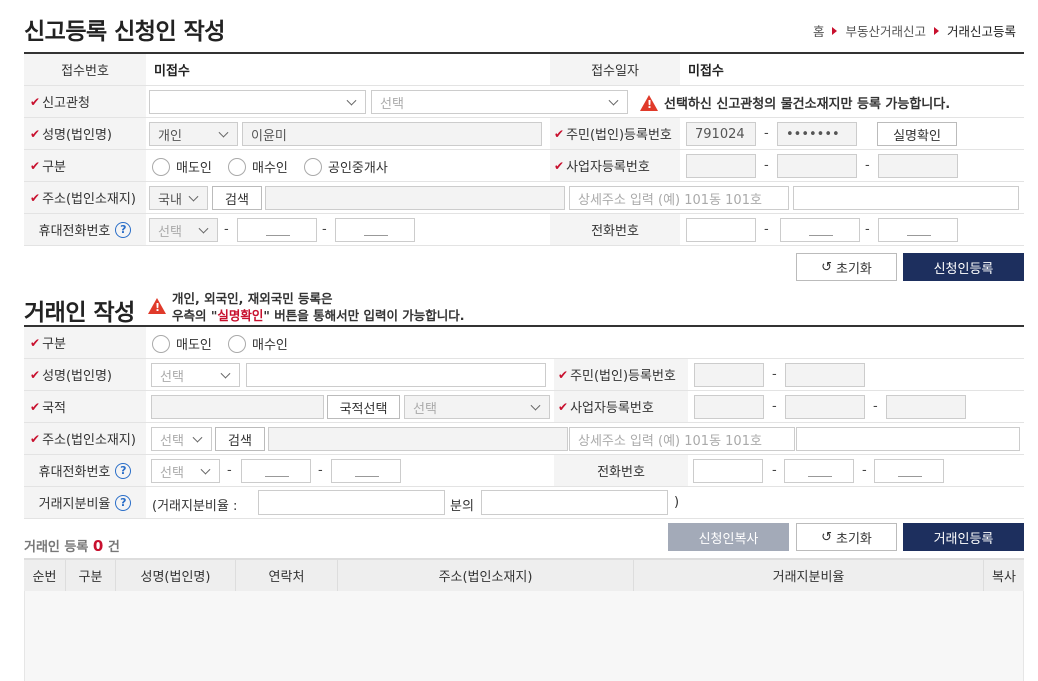 This screenshot has height=681, width=1038. I want to click on party-register-button: 거래인등록, so click(963, 537).